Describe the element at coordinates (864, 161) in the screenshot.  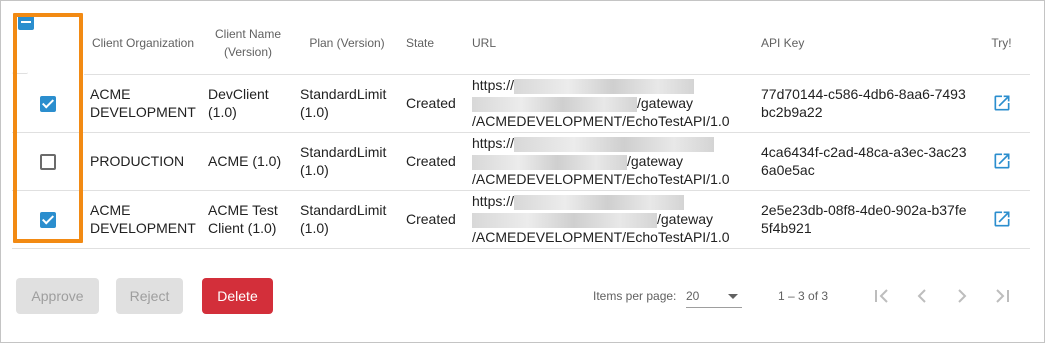
I see `api-key-cell: 4ca6434f-c2ad-48ca-a3ec-3ac236a0e5ac` at that location.